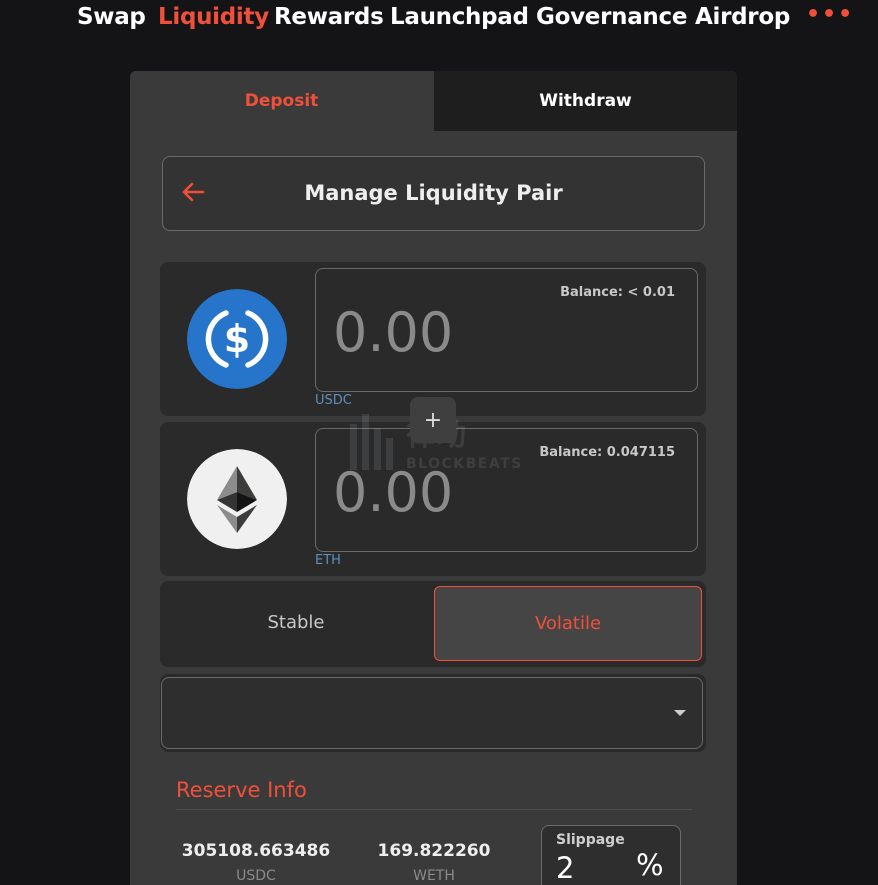 This screenshot has height=885, width=878. I want to click on nav-item-governance: Governance, so click(611, 17).